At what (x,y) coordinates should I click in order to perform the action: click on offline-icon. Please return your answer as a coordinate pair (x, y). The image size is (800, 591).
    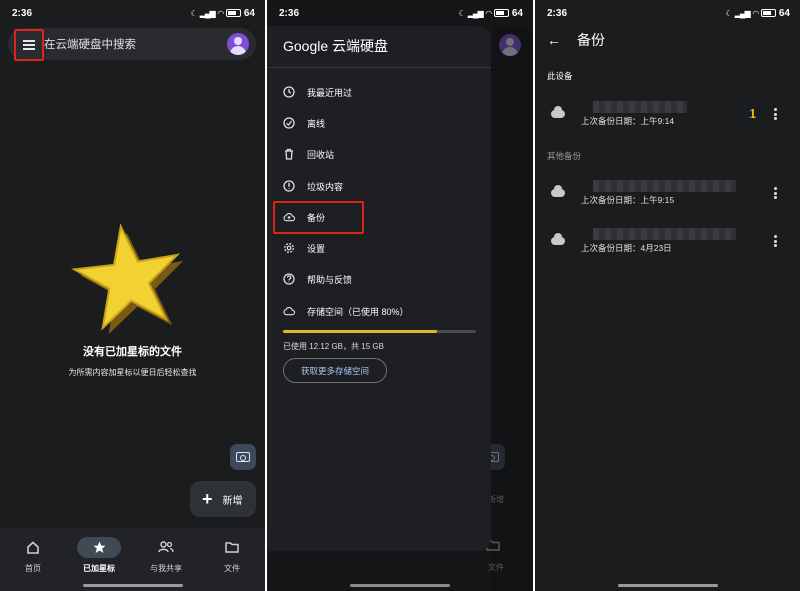
    Looking at the image, I should click on (289, 123).